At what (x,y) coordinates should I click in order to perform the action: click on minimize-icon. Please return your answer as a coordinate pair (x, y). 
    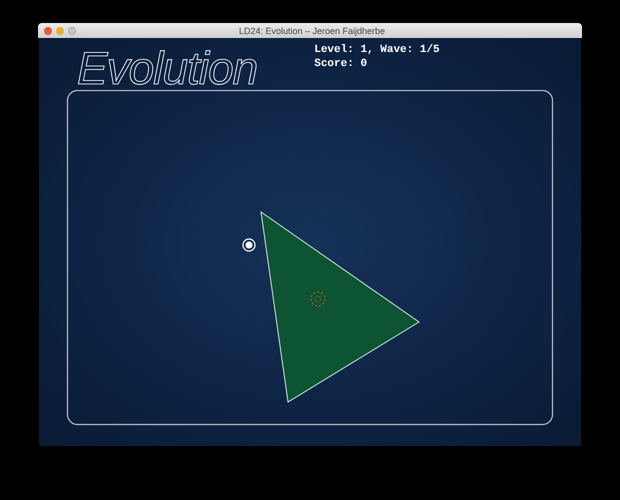
    Looking at the image, I should click on (60, 30).